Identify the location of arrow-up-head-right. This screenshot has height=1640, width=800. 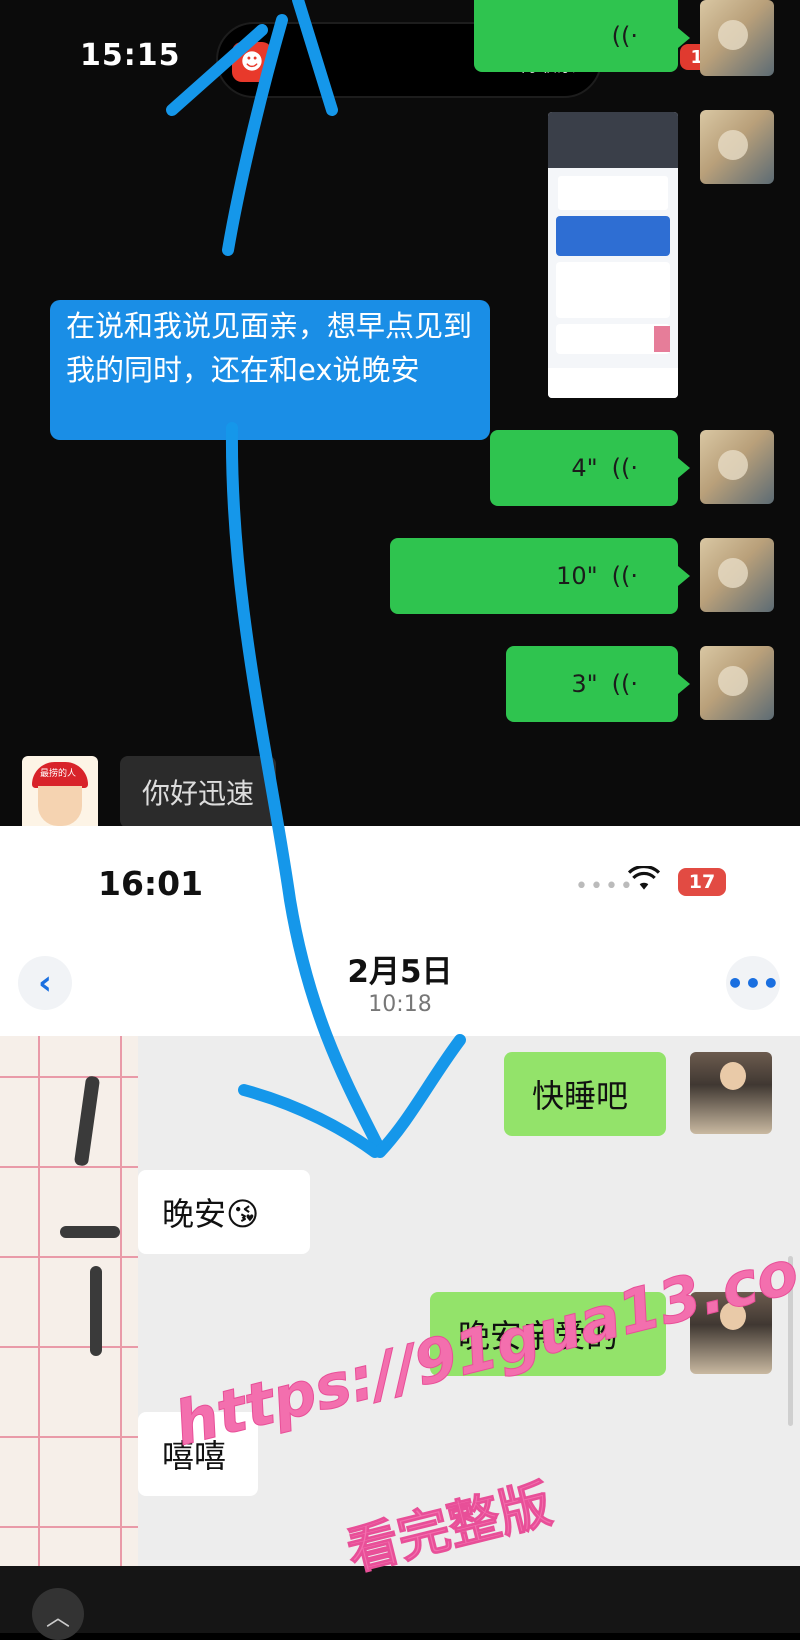
(315, 58).